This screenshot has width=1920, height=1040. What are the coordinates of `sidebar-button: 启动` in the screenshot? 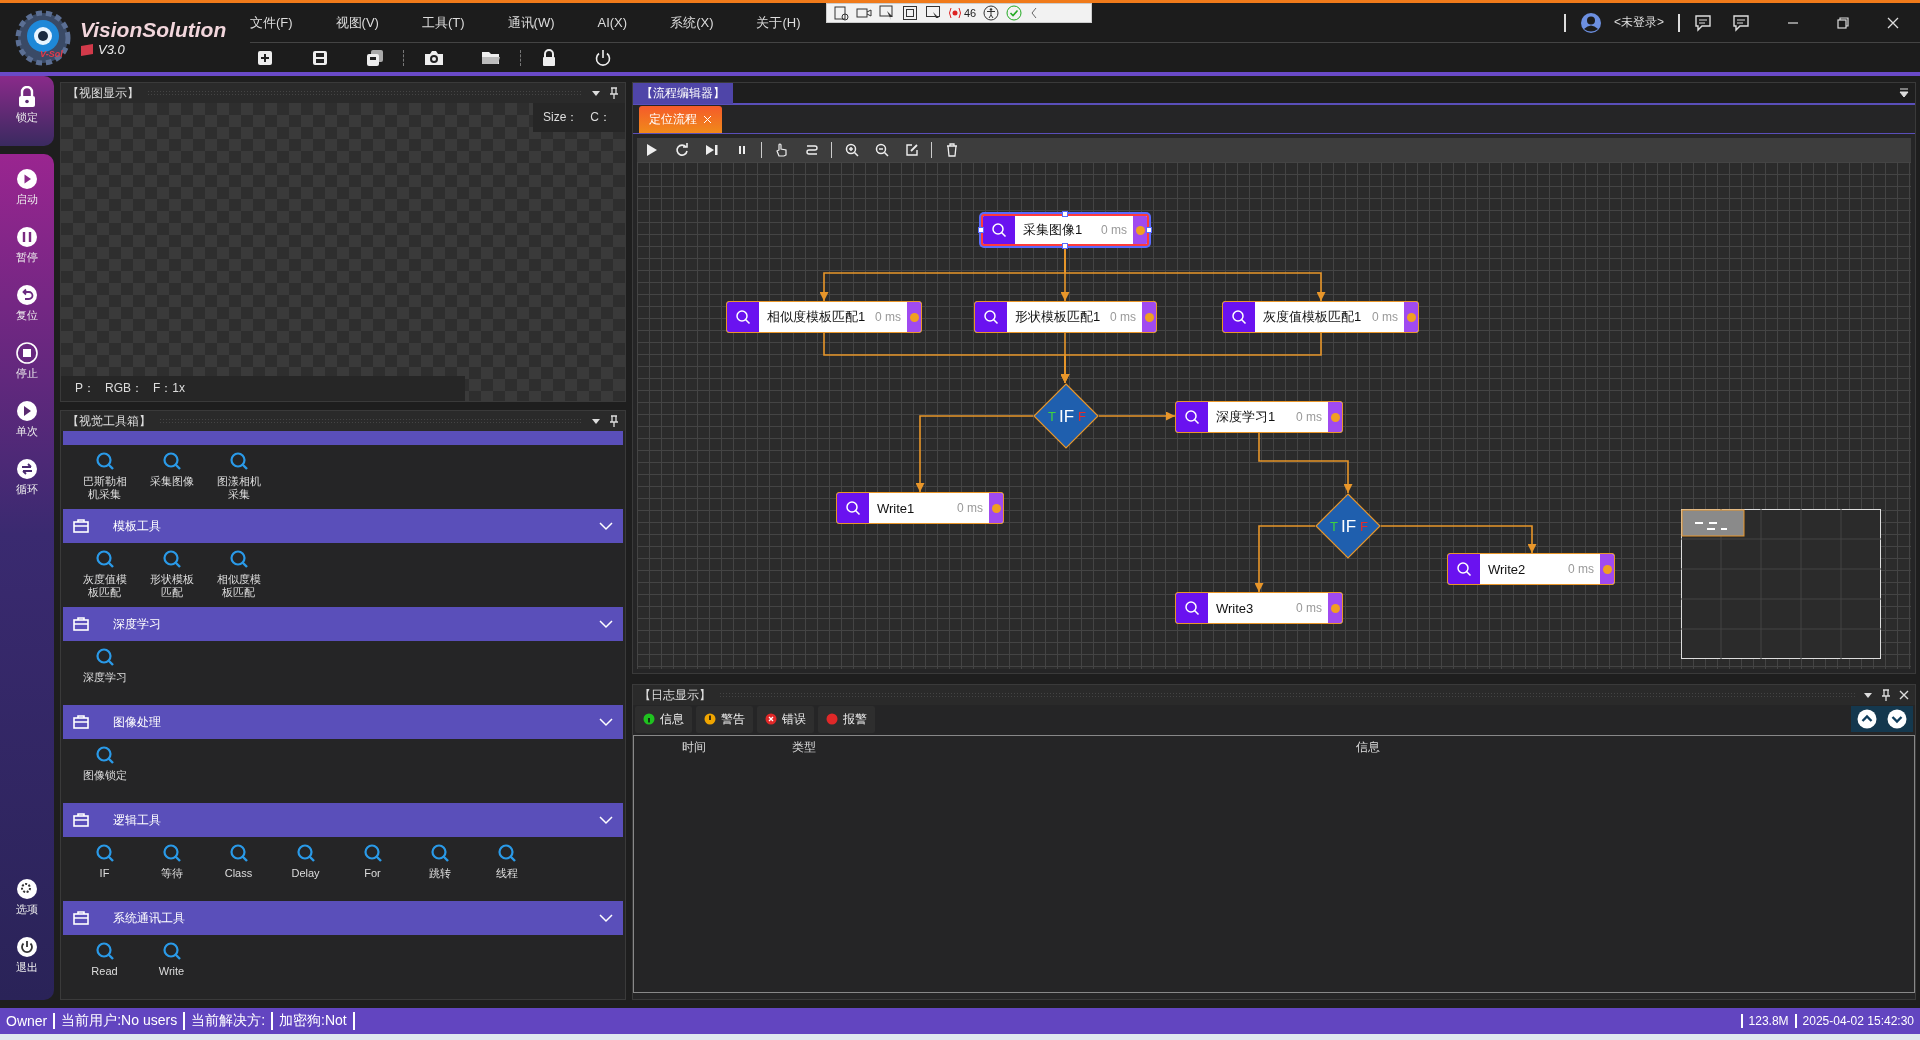 It's located at (27, 187).